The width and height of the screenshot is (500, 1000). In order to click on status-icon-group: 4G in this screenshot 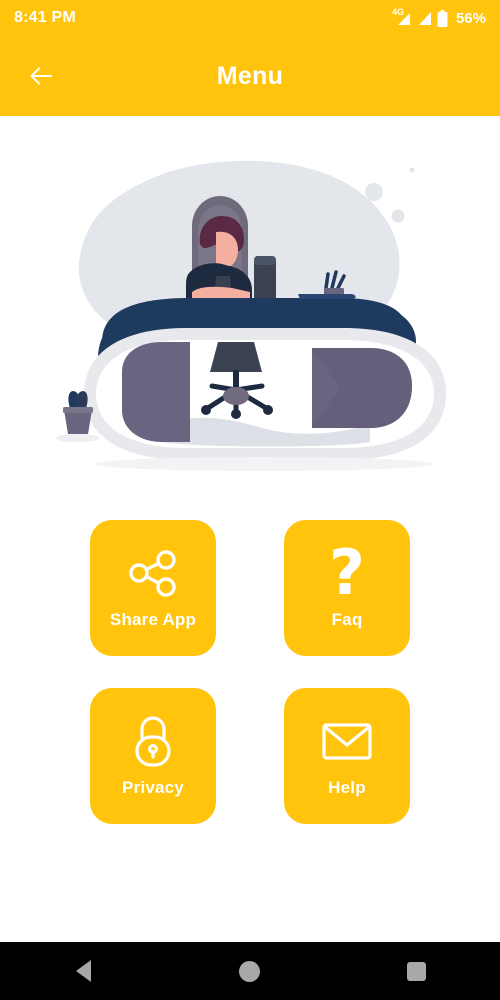, I will do `click(420, 17)`.